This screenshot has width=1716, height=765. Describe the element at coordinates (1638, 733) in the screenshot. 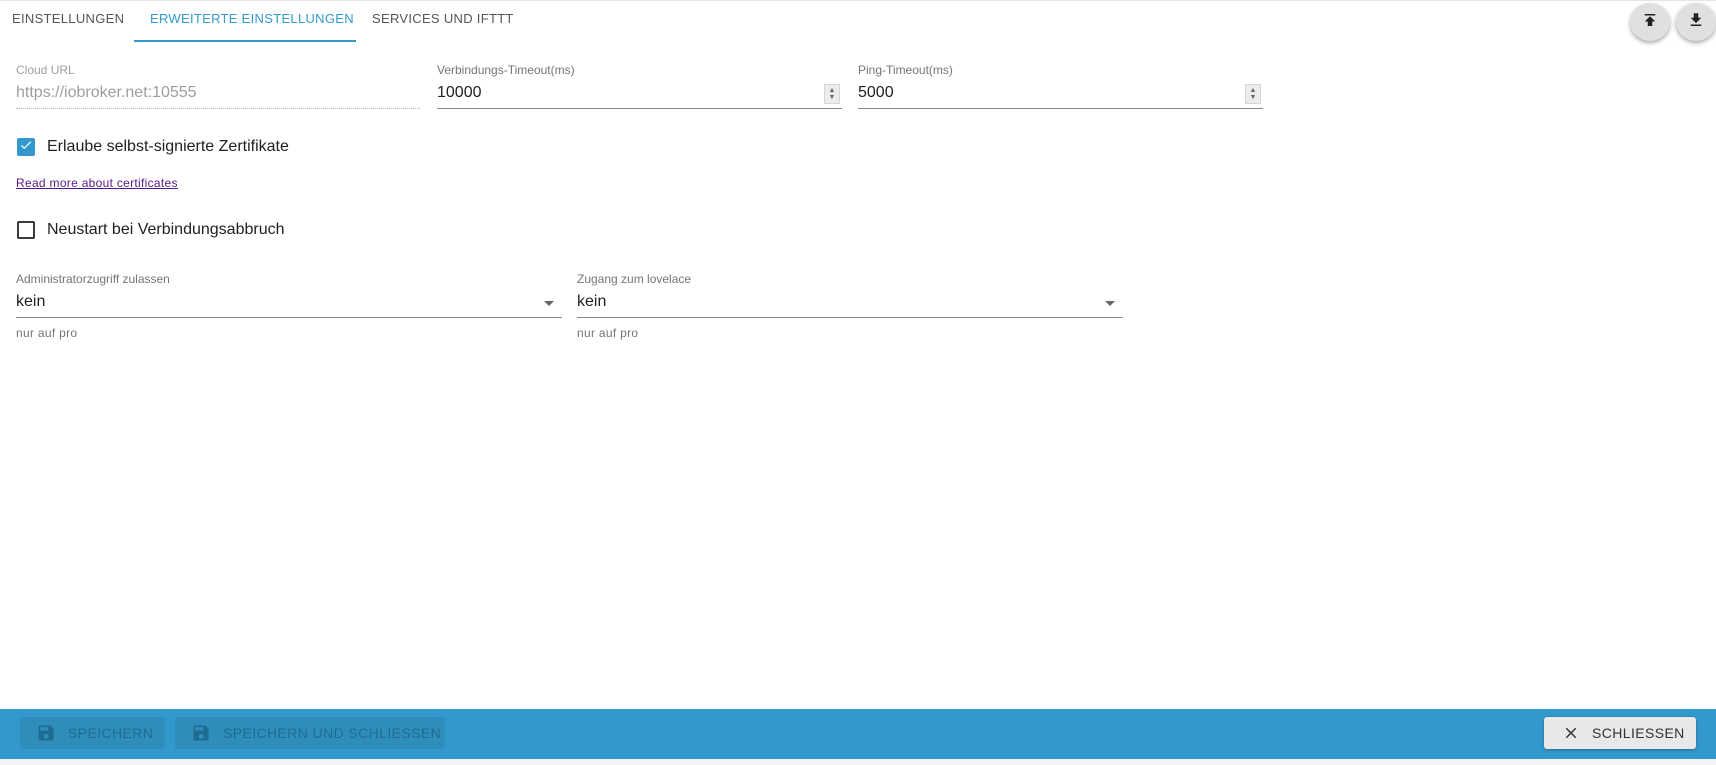

I see `close-button-label: SCHLIESSEN` at that location.